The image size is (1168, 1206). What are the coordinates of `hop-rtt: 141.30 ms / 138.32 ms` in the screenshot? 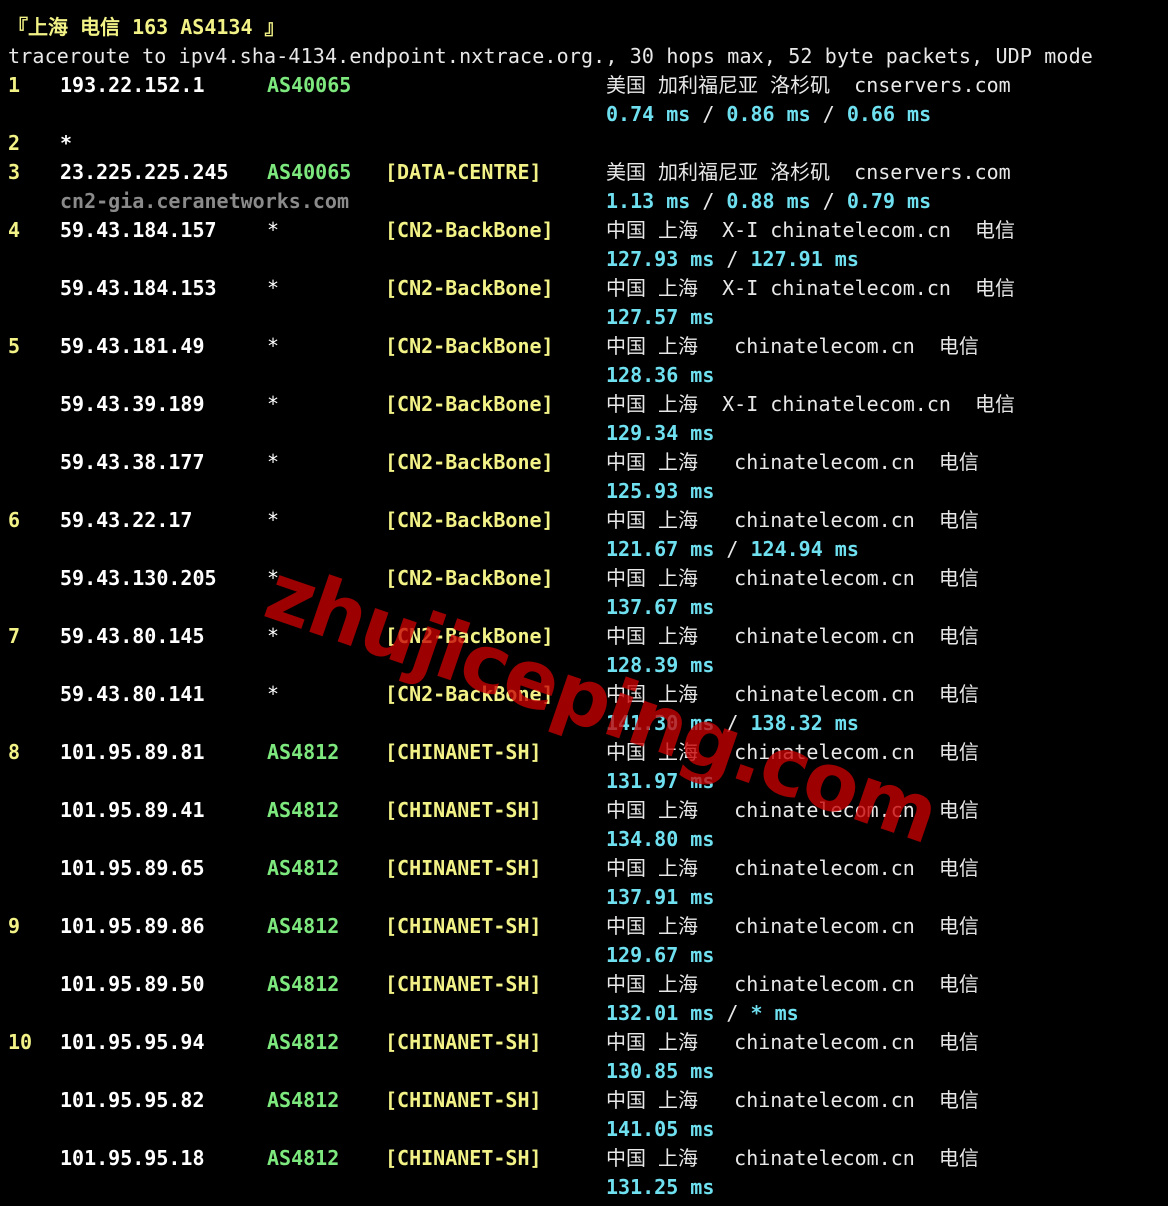 It's located at (732, 723).